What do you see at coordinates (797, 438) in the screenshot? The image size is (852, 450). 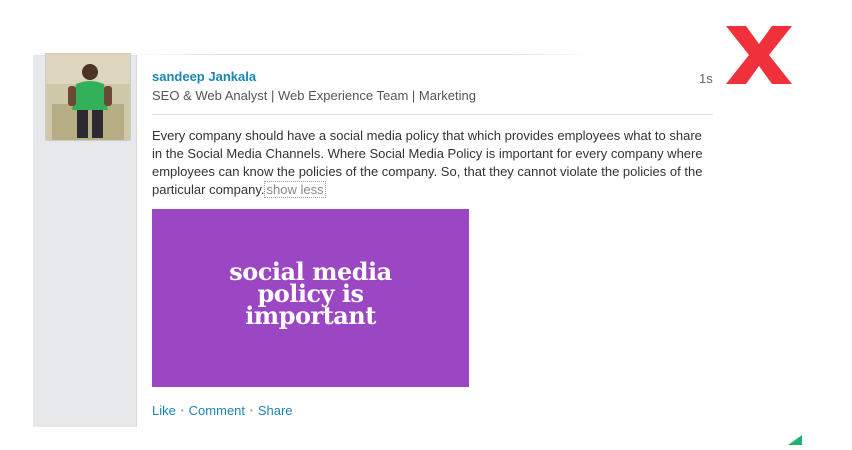 I see `green-corner-icon` at bounding box center [797, 438].